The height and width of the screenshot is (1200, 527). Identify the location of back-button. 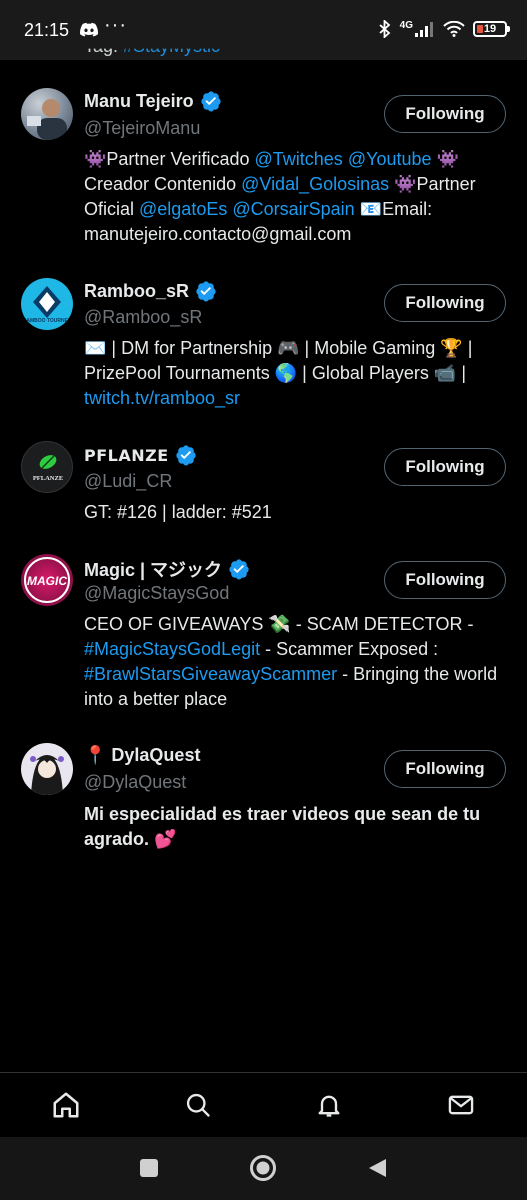
(377, 1170).